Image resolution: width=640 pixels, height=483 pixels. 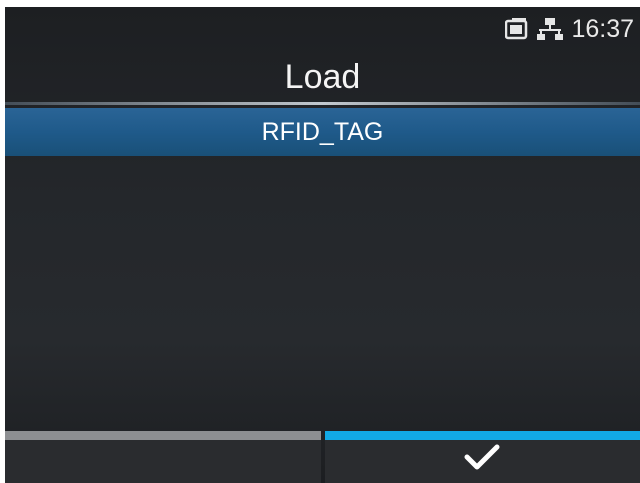 I want to click on title-divider, so click(x=322, y=103).